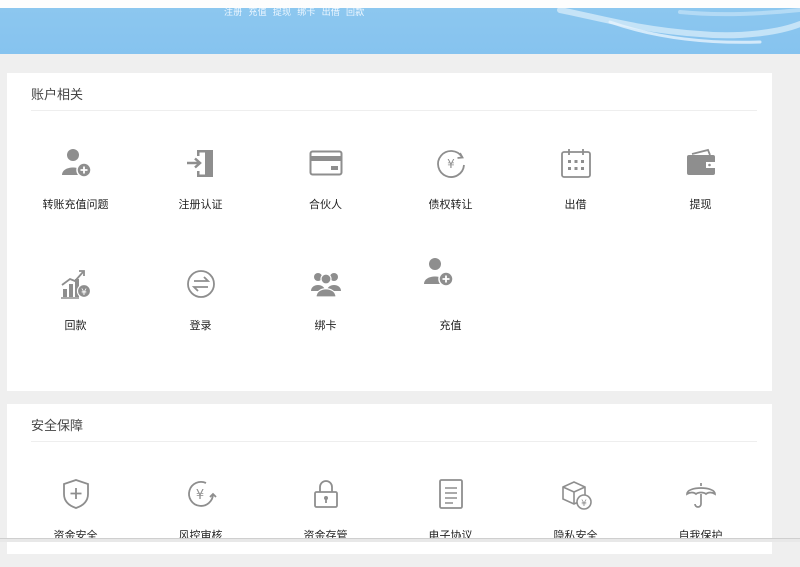 This screenshot has height=567, width=800. I want to click on help-item-label: 注册认证, so click(200, 204).